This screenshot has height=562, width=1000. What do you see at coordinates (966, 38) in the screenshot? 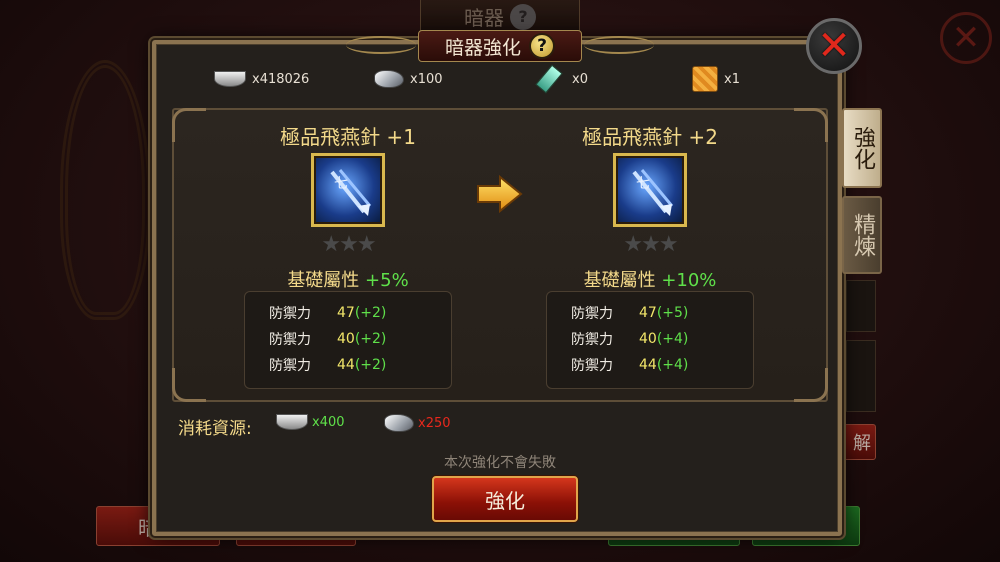
I see `background-close-icon: ✕` at bounding box center [966, 38].